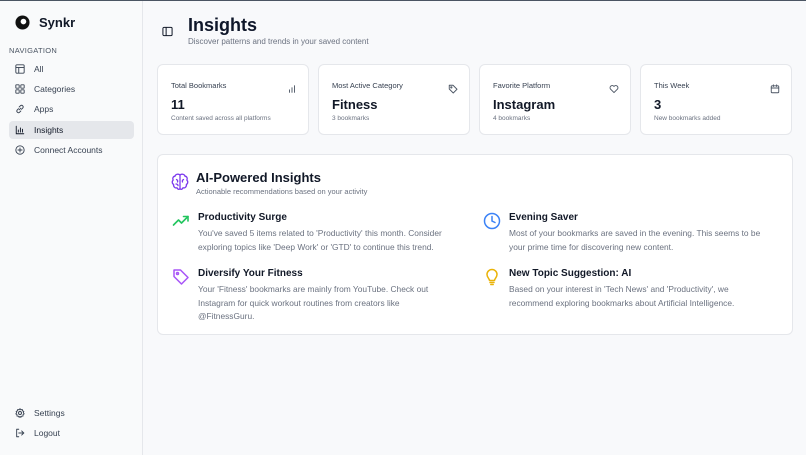  Describe the element at coordinates (250, 273) in the screenshot. I see `insight-title: Diversify Your Fitness` at that location.